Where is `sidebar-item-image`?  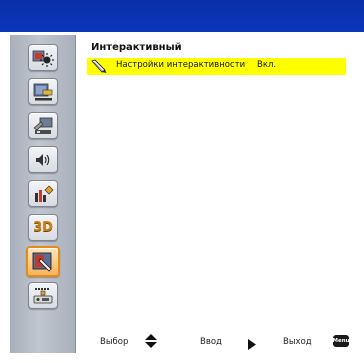
sidebar-item-image is located at coordinates (43, 57).